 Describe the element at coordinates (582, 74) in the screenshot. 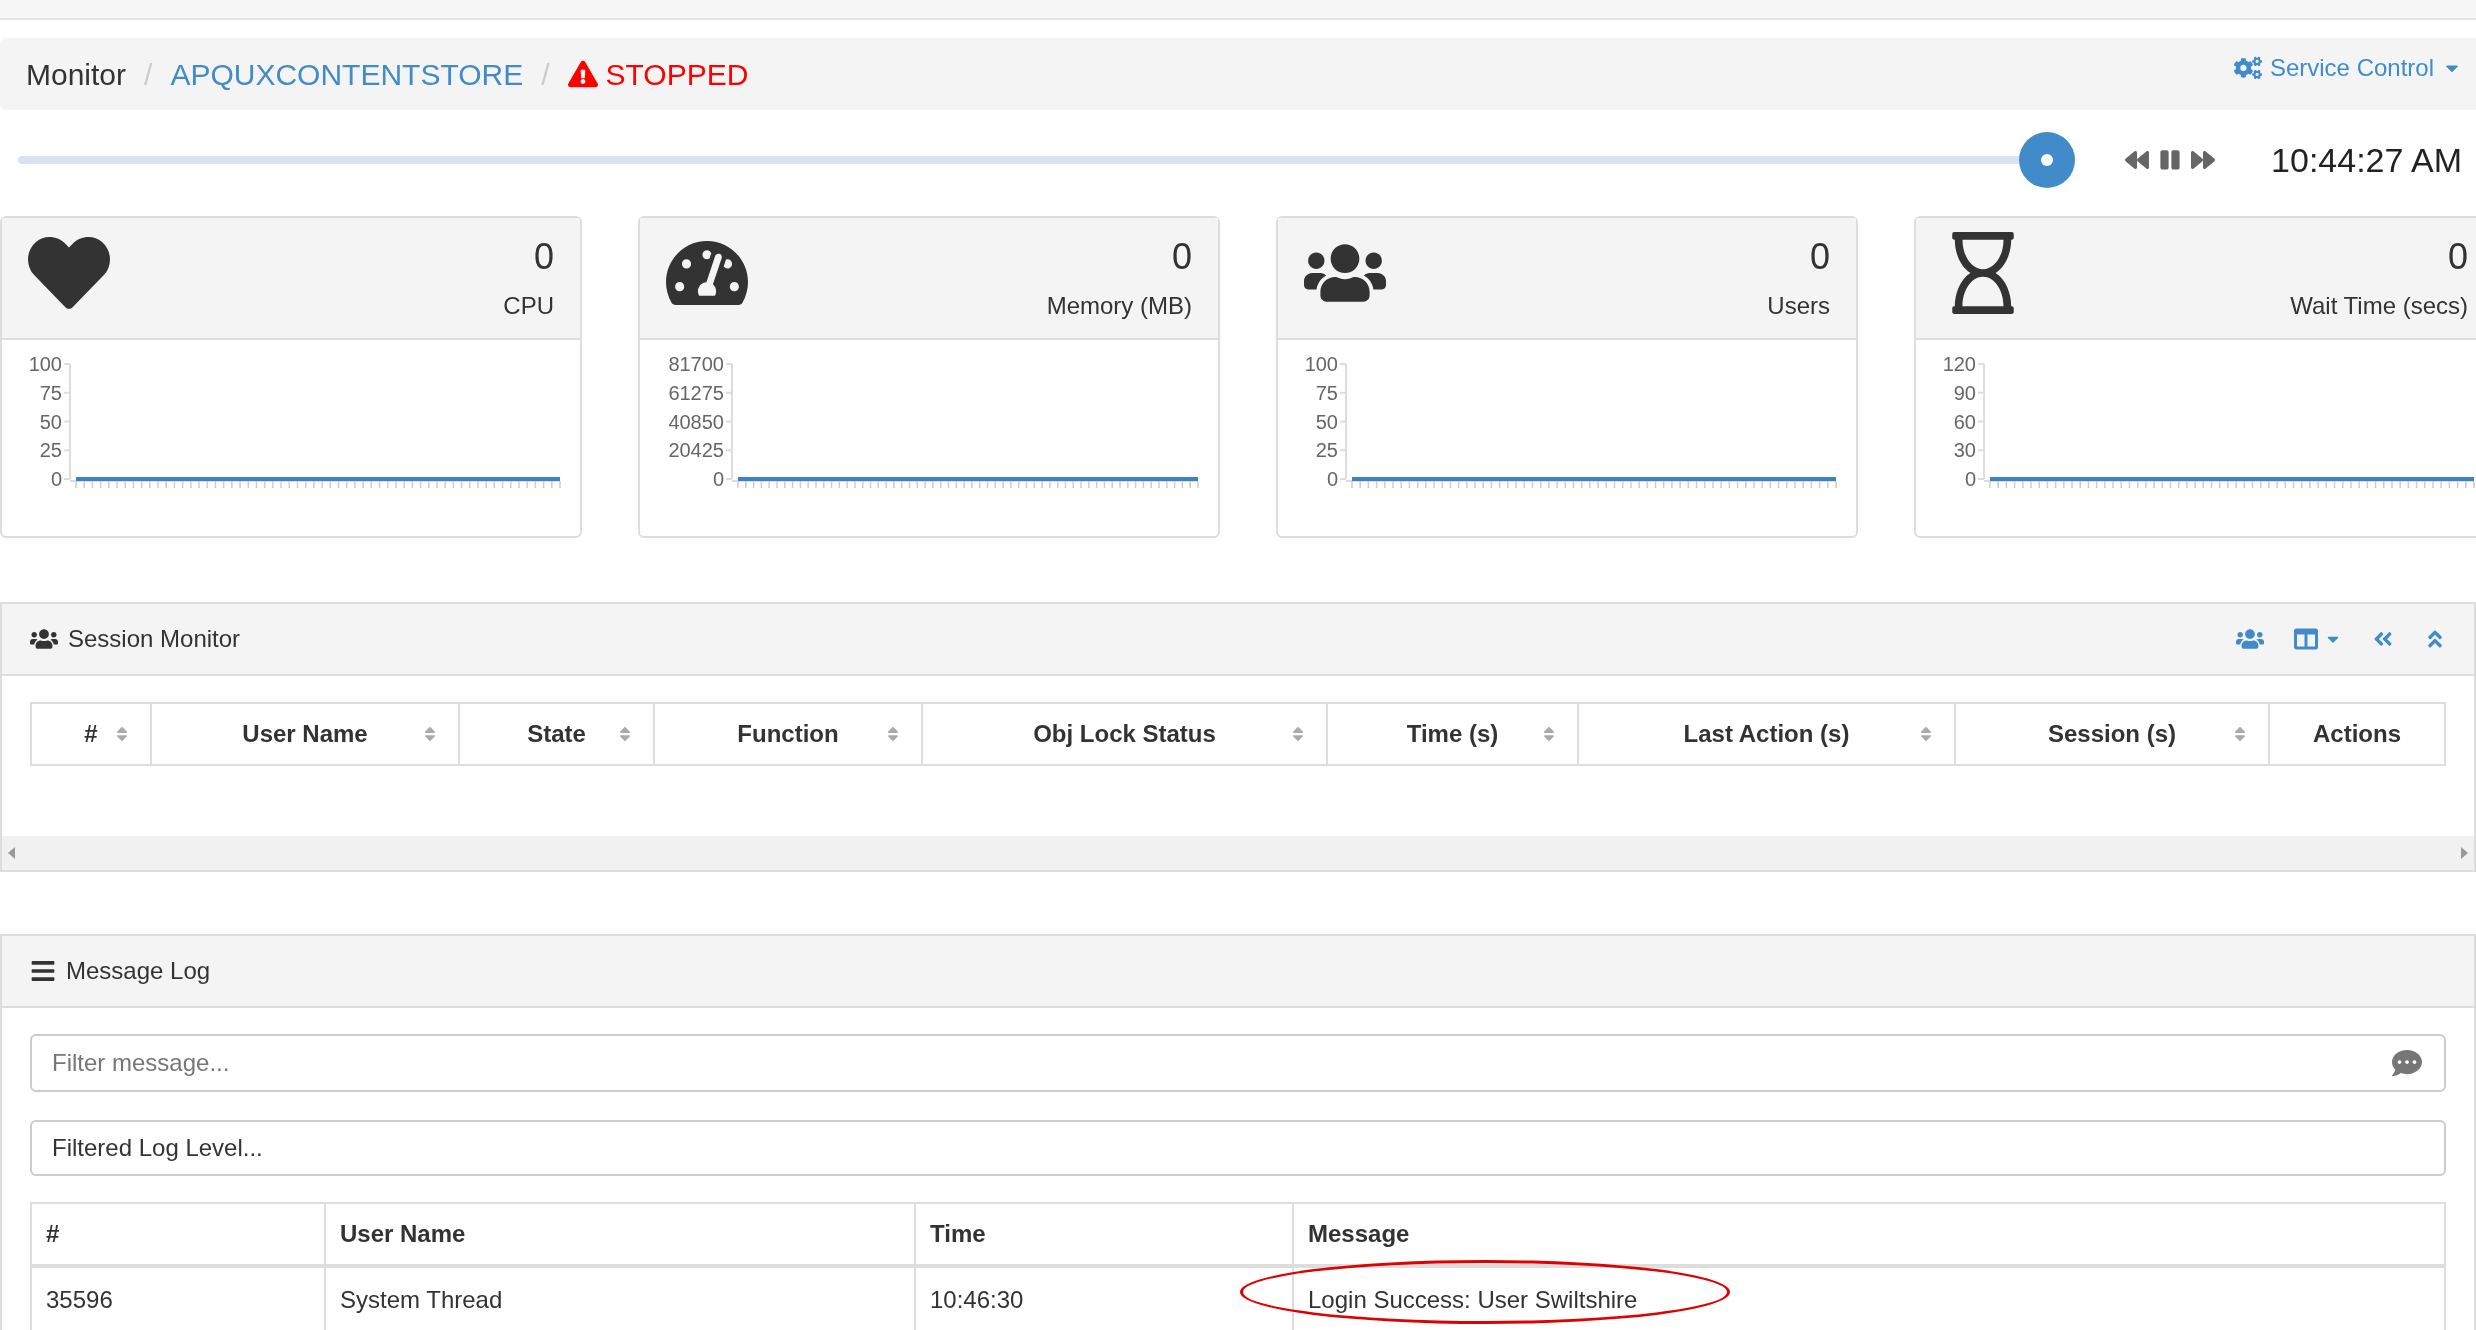

I see `warning-icon` at that location.